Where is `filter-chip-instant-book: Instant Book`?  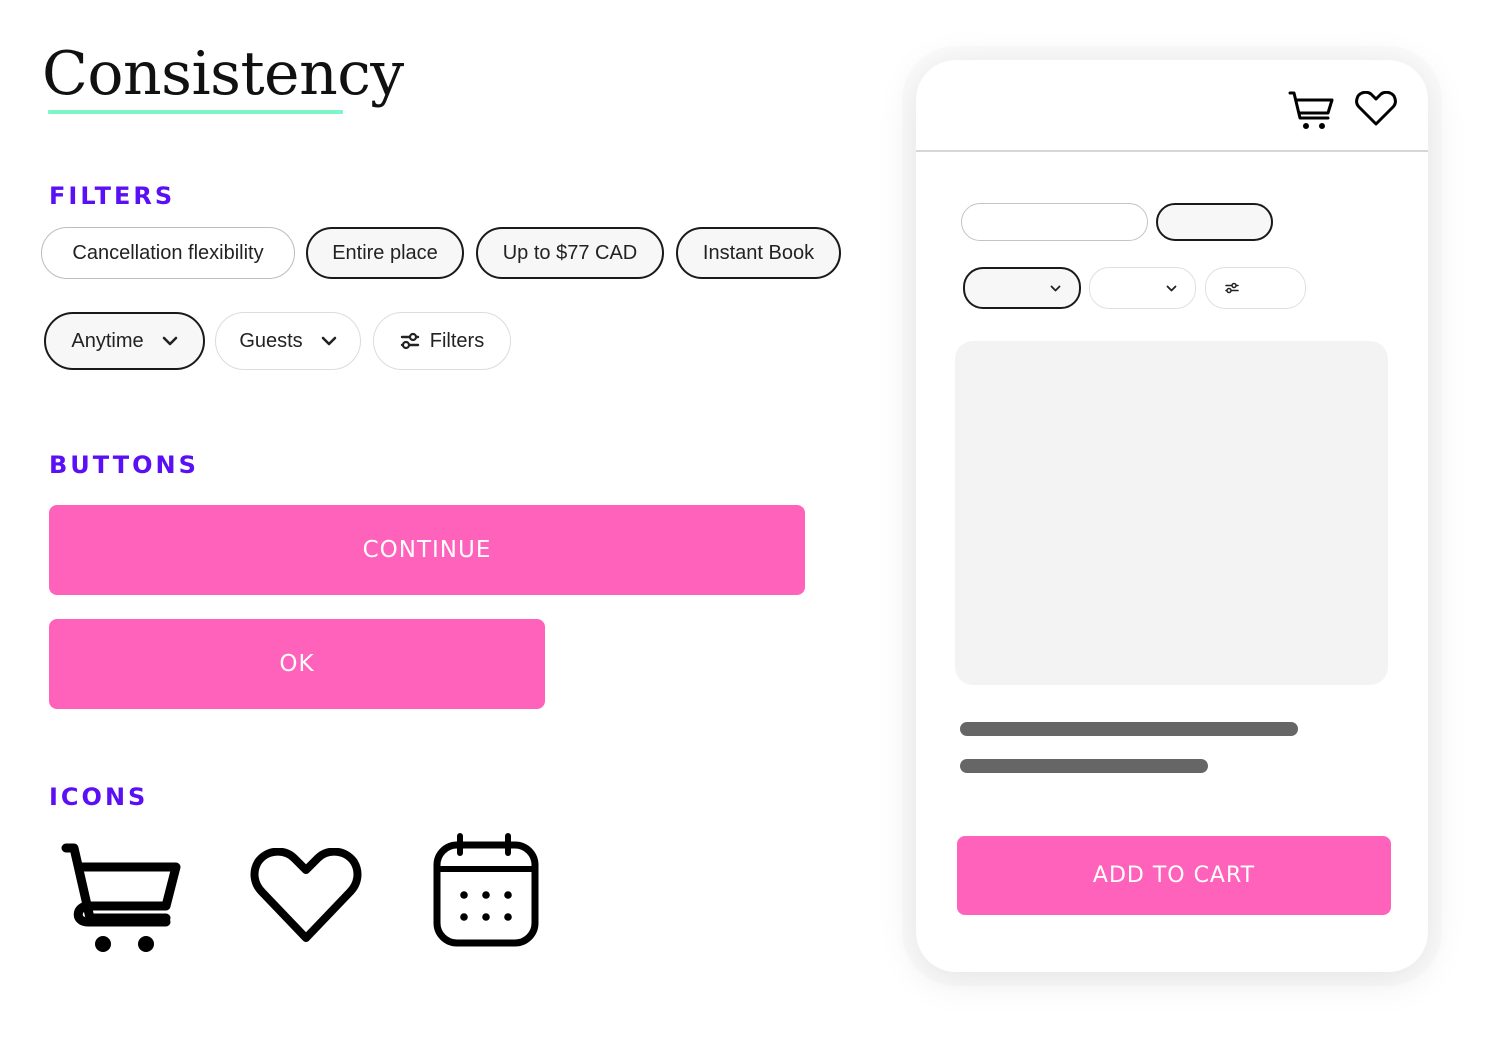 filter-chip-instant-book: Instant Book is located at coordinates (758, 253).